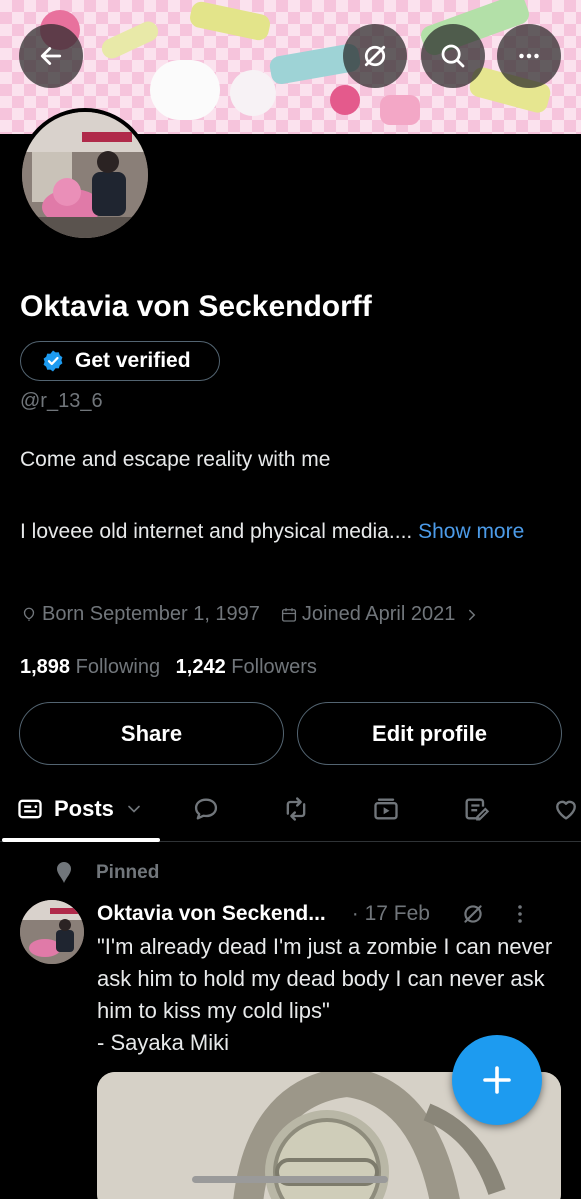 The width and height of the screenshot is (581, 1199). What do you see at coordinates (30, 809) in the screenshot?
I see `posts-icon` at bounding box center [30, 809].